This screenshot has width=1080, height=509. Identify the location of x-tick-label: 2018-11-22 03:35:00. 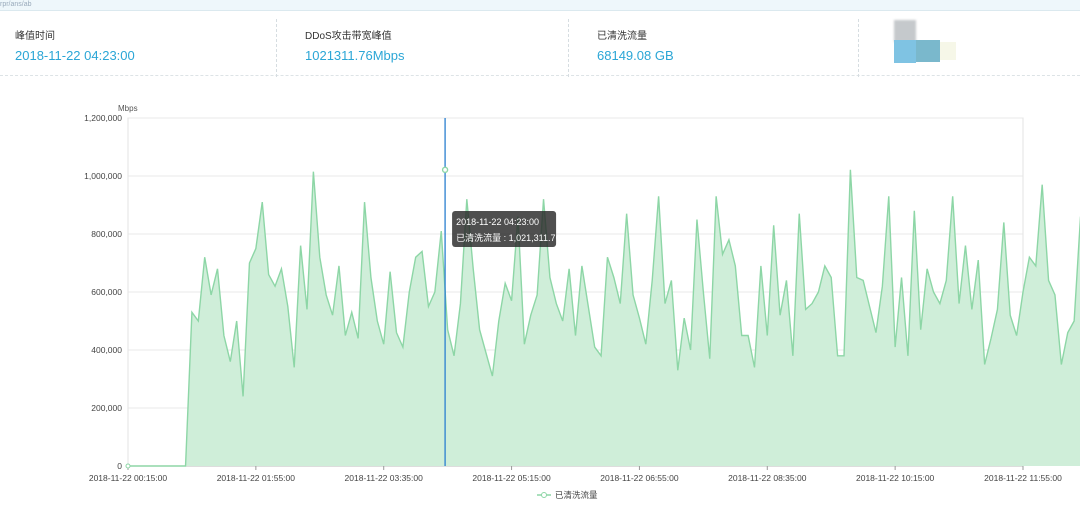
(384, 478).